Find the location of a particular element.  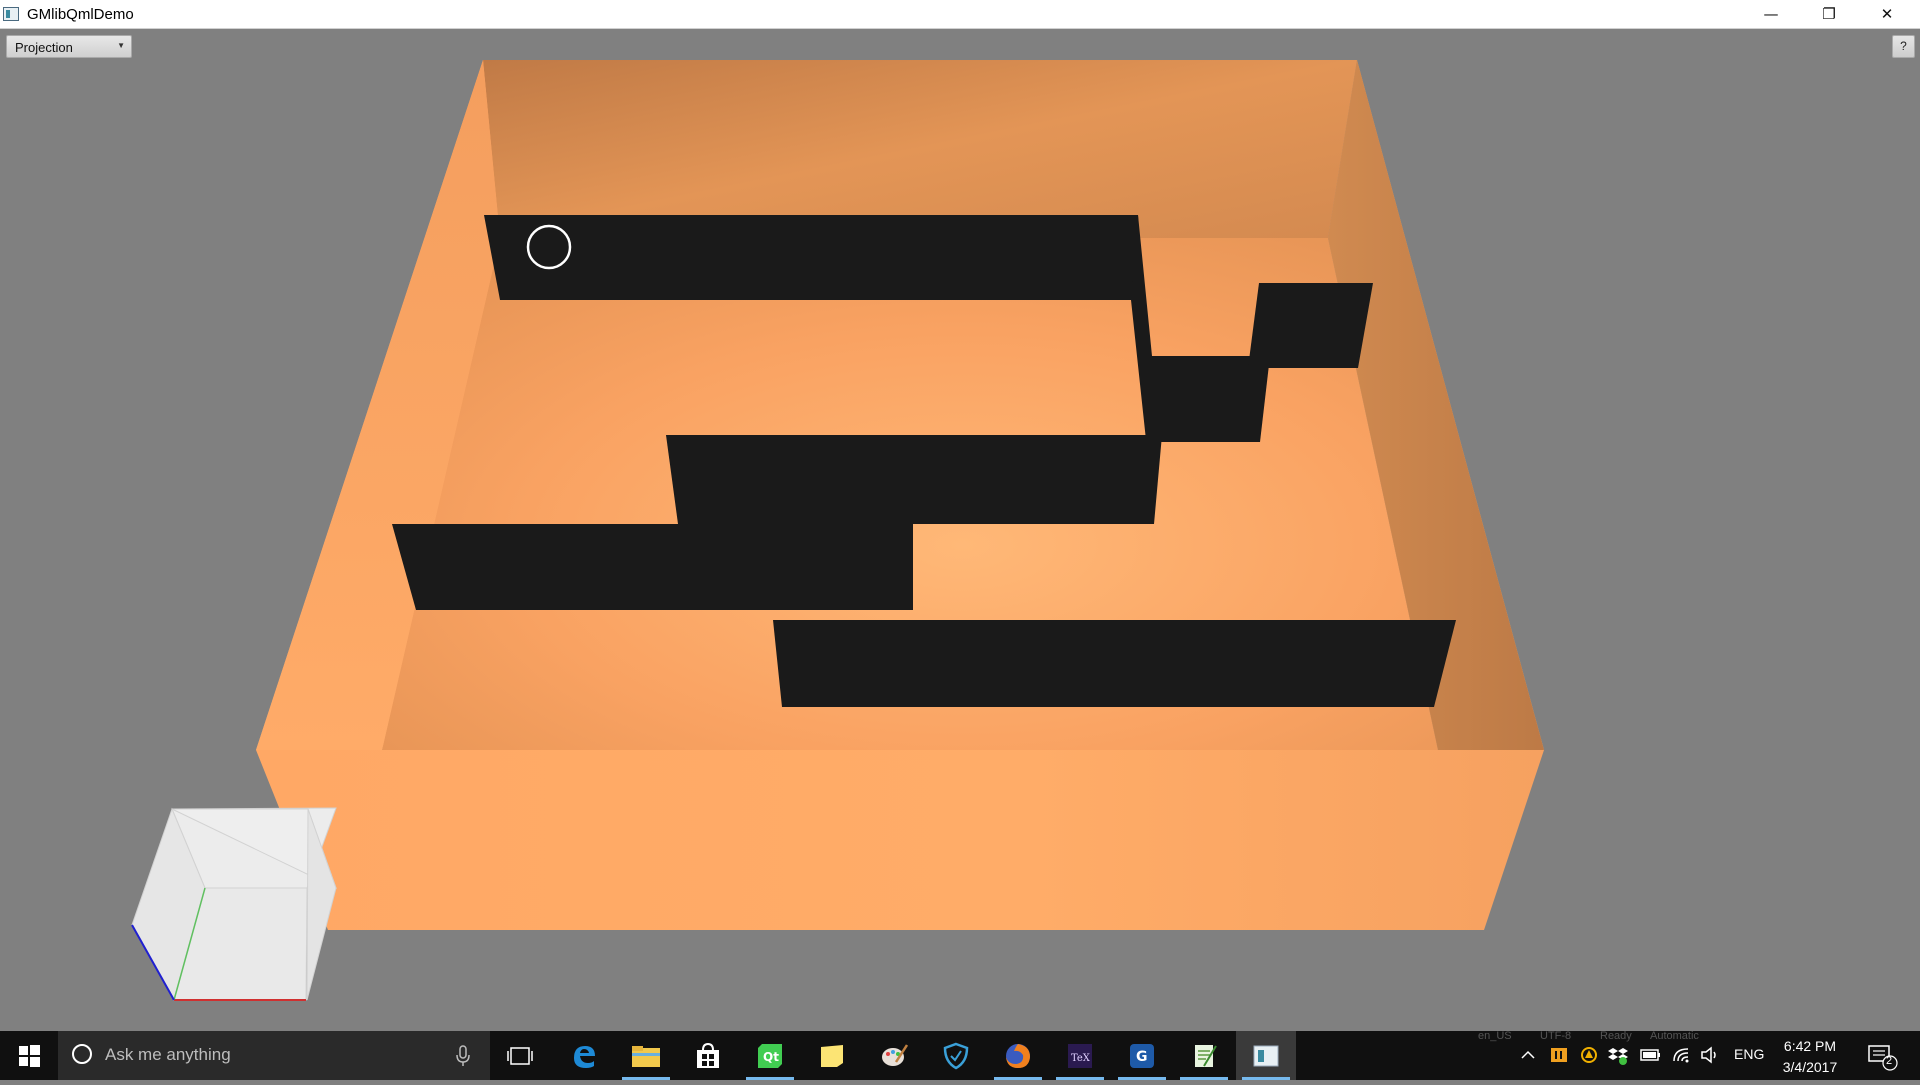

svg-text: TeX is located at coordinates (1081, 1058).